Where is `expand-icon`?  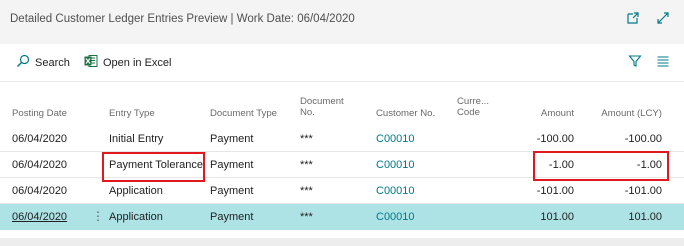
expand-icon is located at coordinates (663, 18).